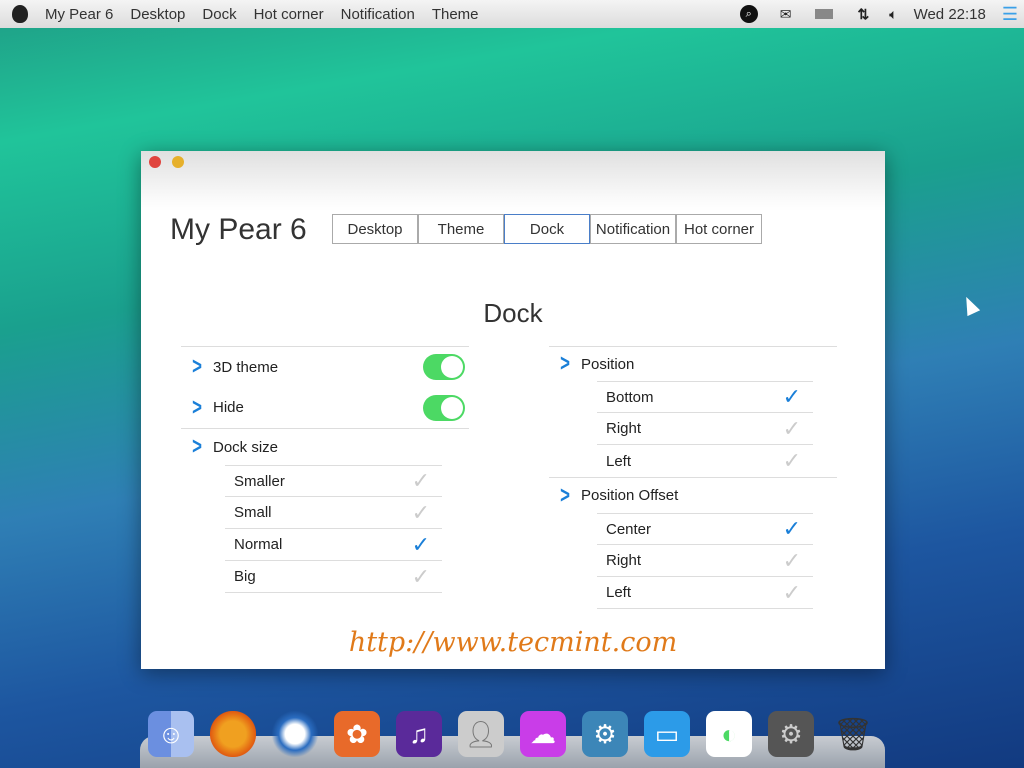  Describe the element at coordinates (705, 429) in the screenshot. I see `position-right: Right ✓` at that location.